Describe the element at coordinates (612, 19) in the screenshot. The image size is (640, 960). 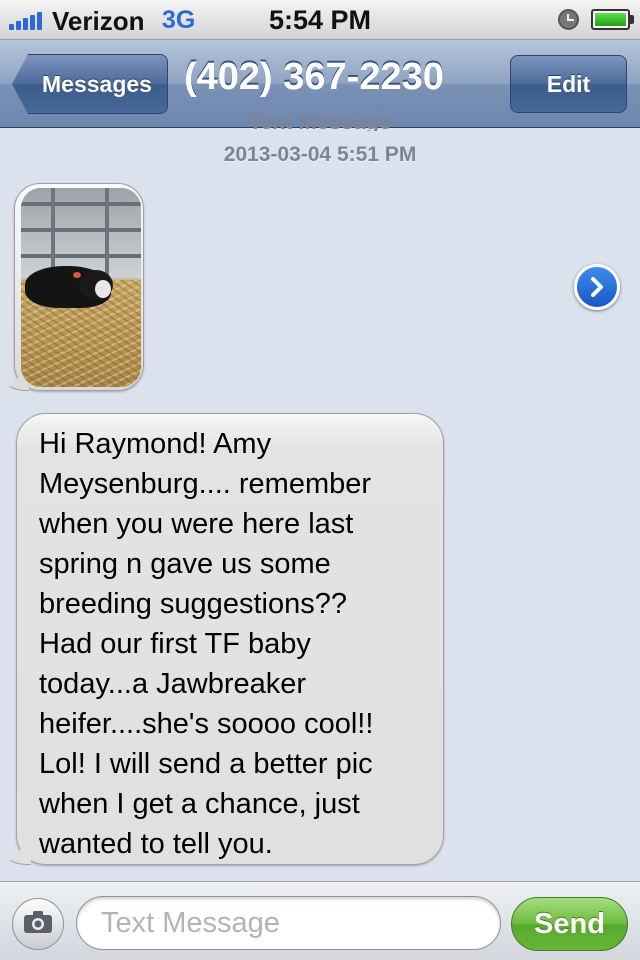
I see `battery-icon` at that location.